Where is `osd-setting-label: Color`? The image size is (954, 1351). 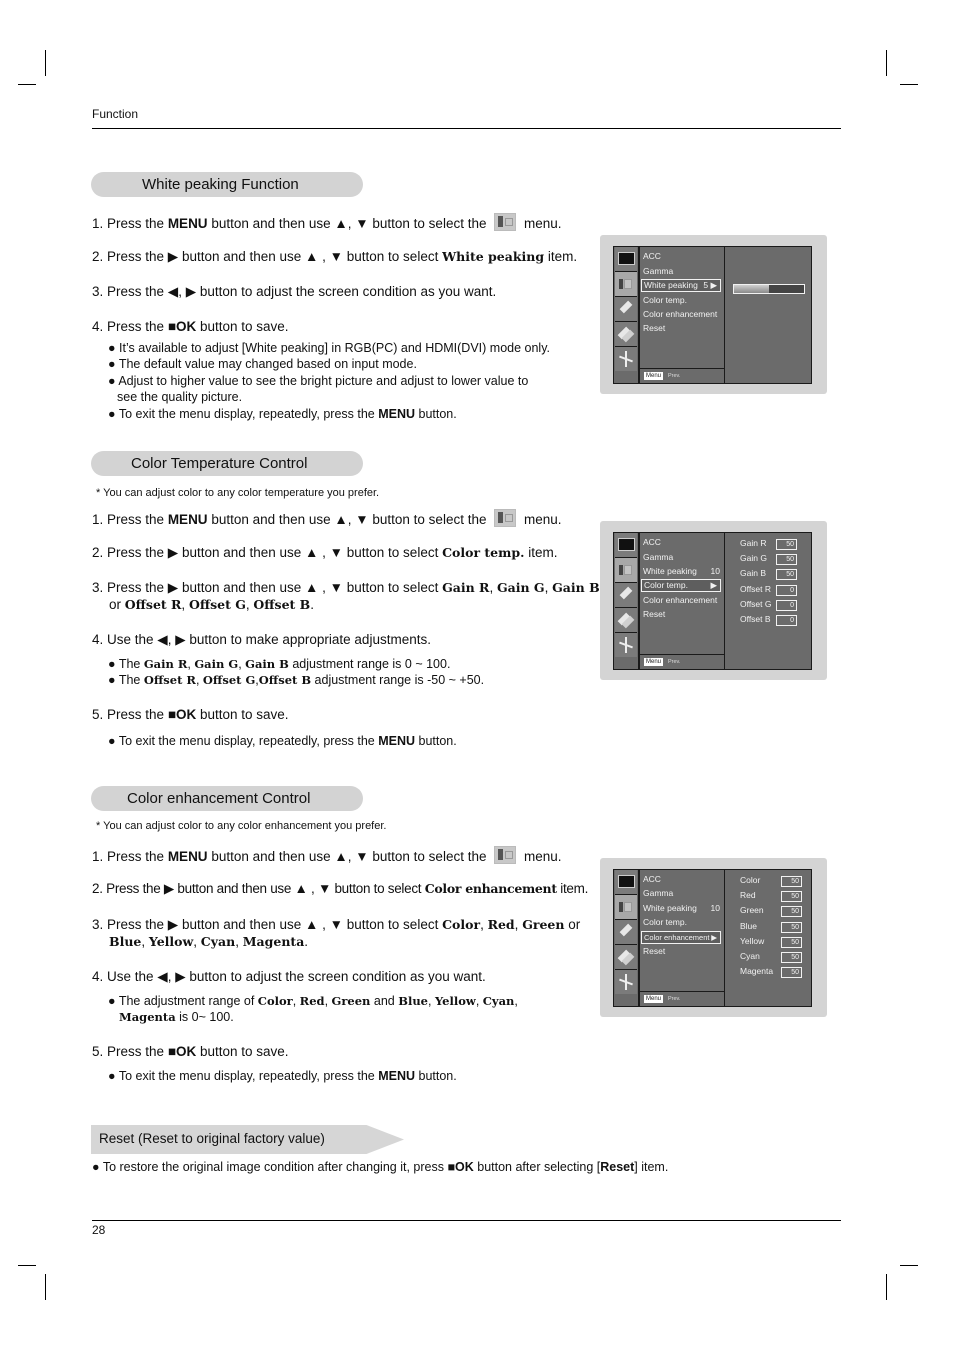
osd-setting-label: Color is located at coordinates (750, 880).